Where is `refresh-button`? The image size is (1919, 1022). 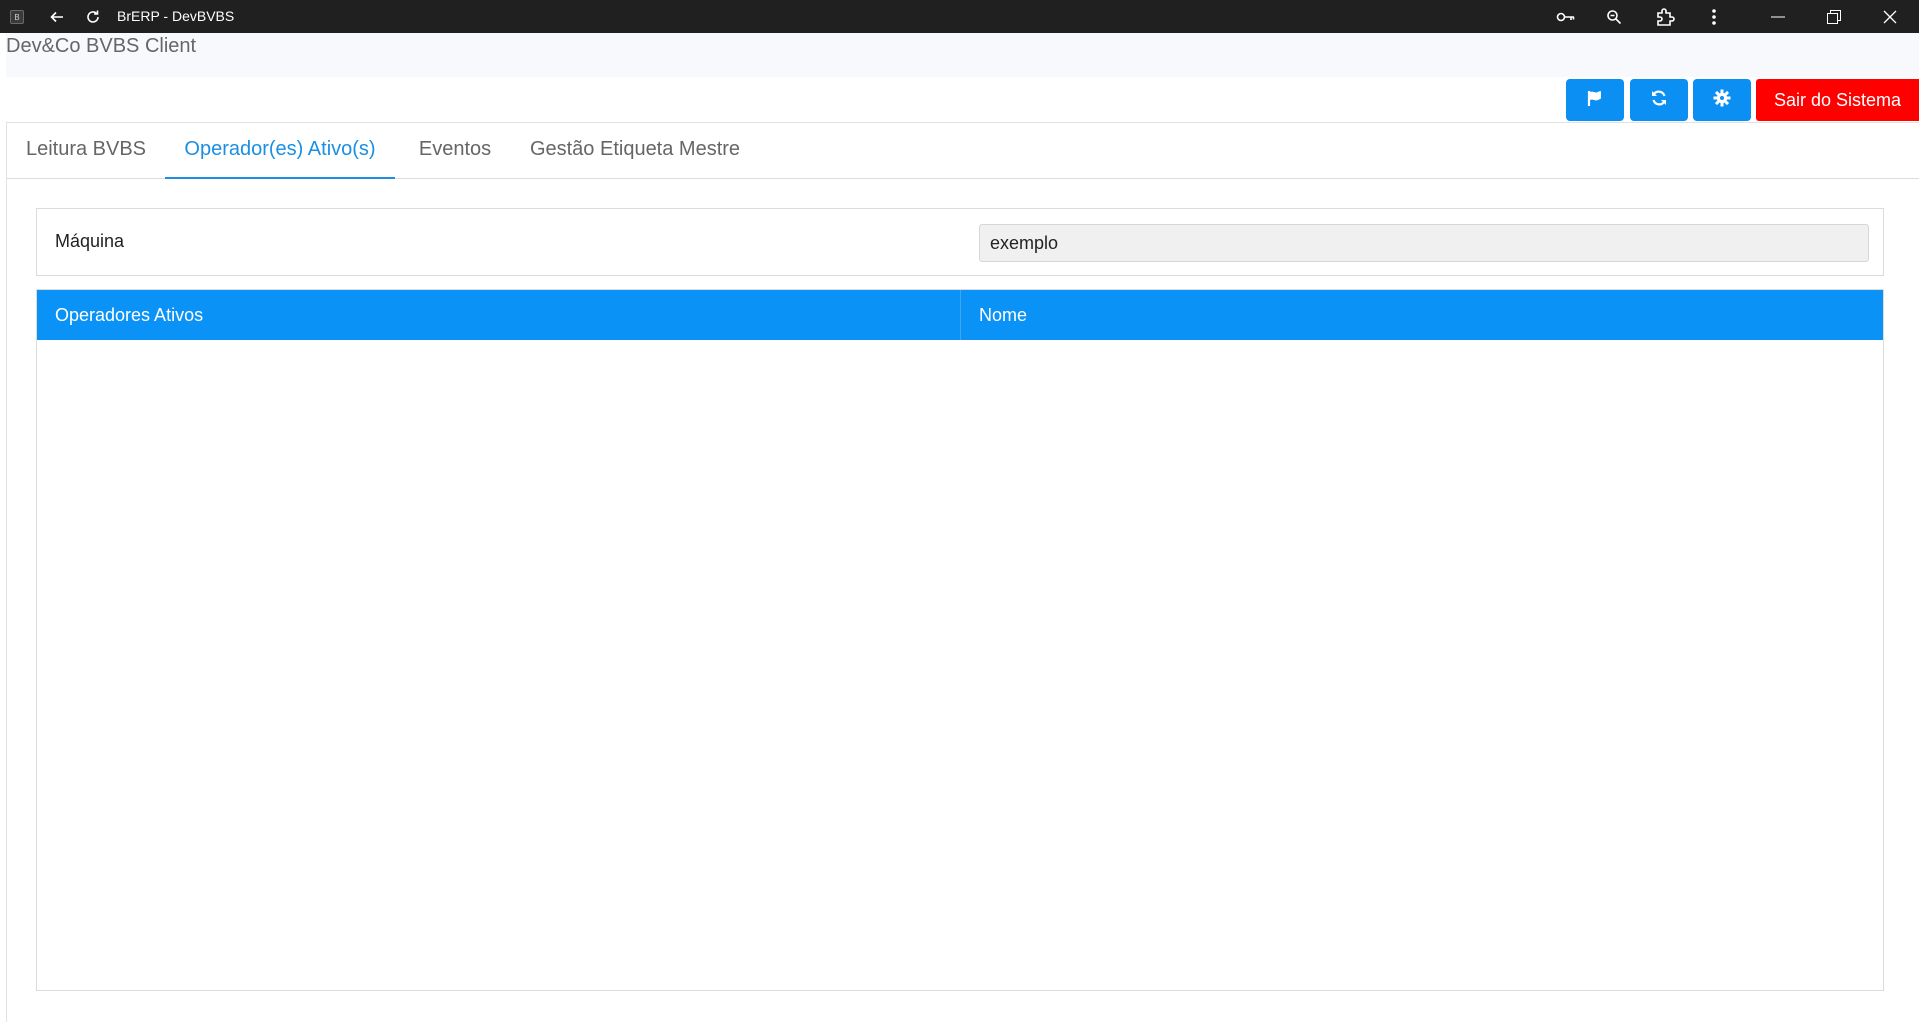 refresh-button is located at coordinates (1659, 100).